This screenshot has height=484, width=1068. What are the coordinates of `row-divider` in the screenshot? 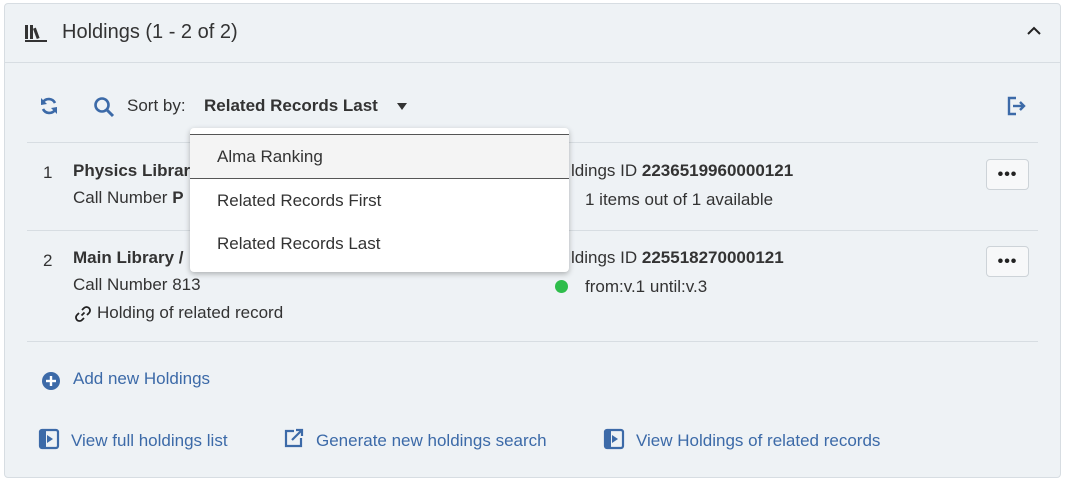 It's located at (532, 341).